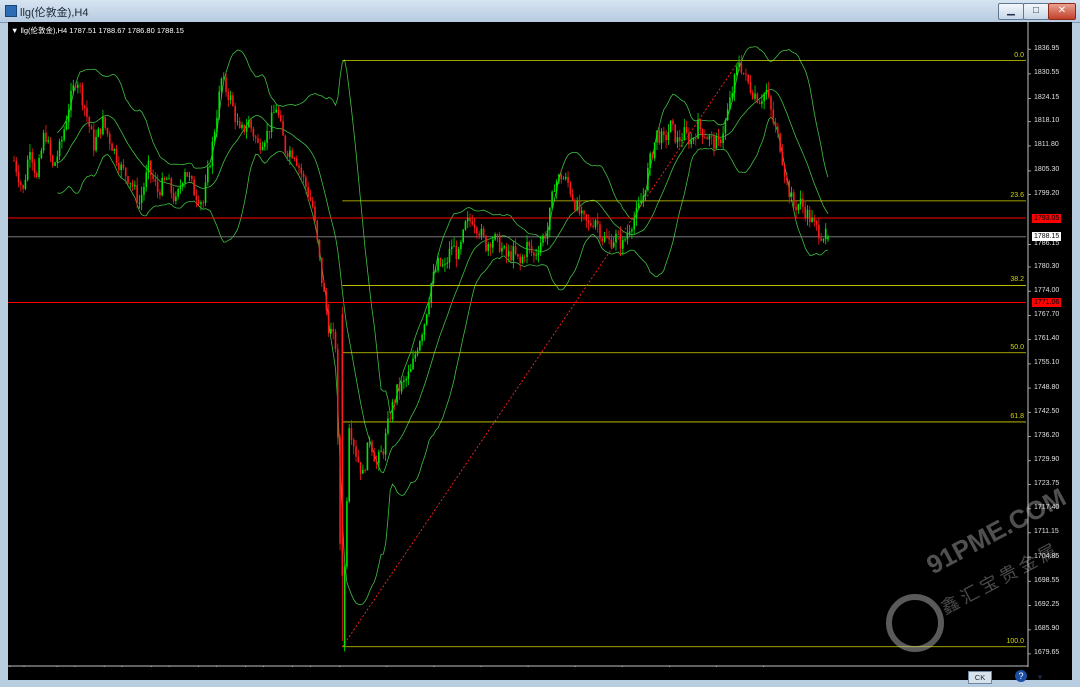 Image resolution: width=1080 pixels, height=687 pixels. I want to click on close-button: ✕, so click(1062, 11).